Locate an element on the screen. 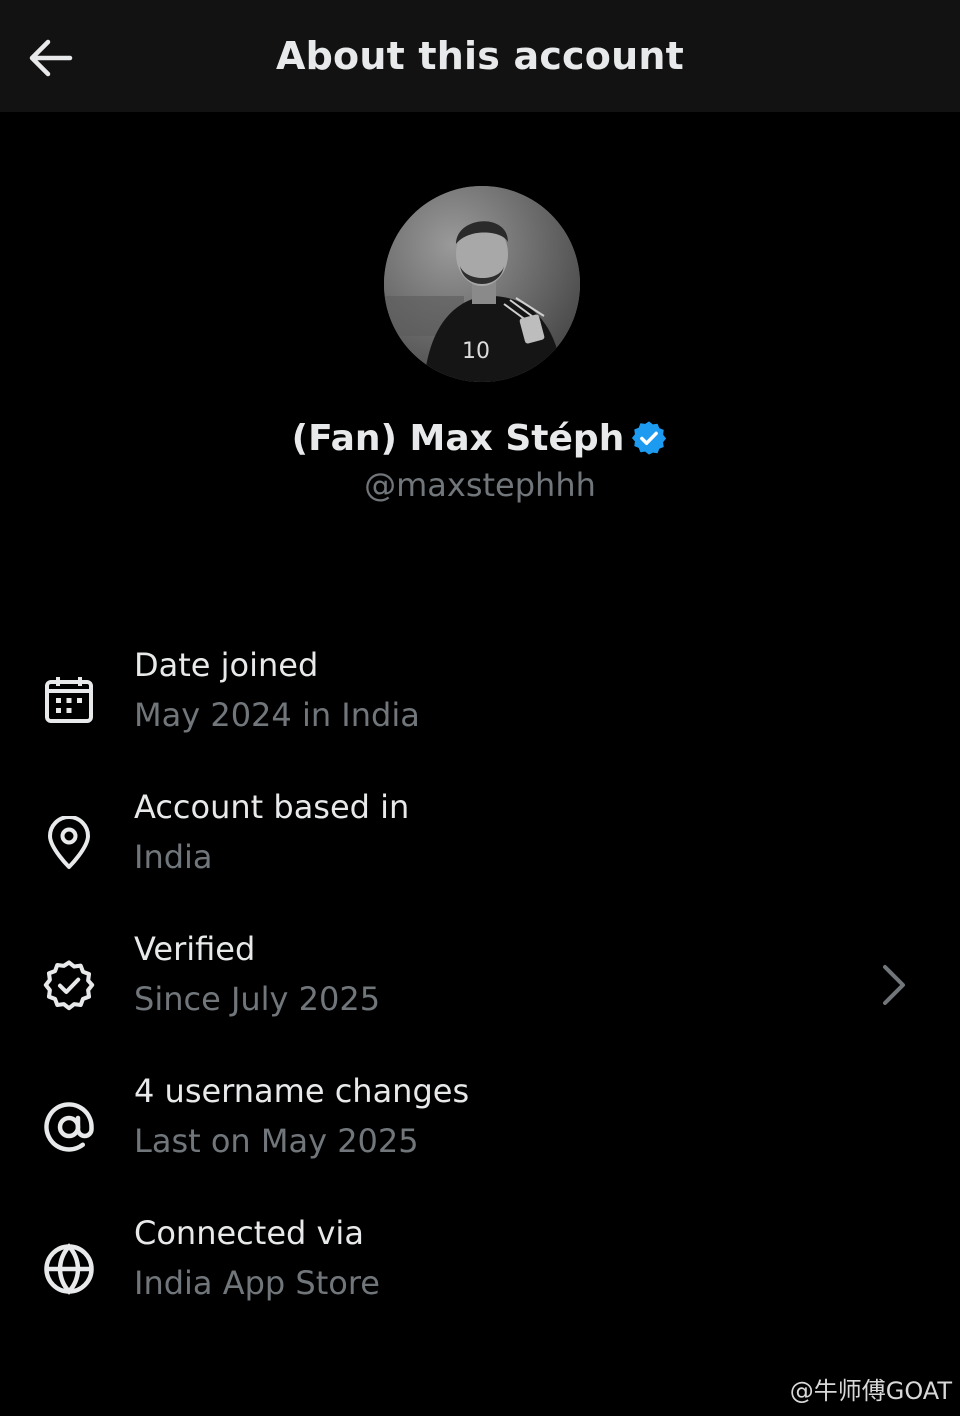  username-changes-row: 4 username changes Last on May 2025 is located at coordinates (480, 1132).